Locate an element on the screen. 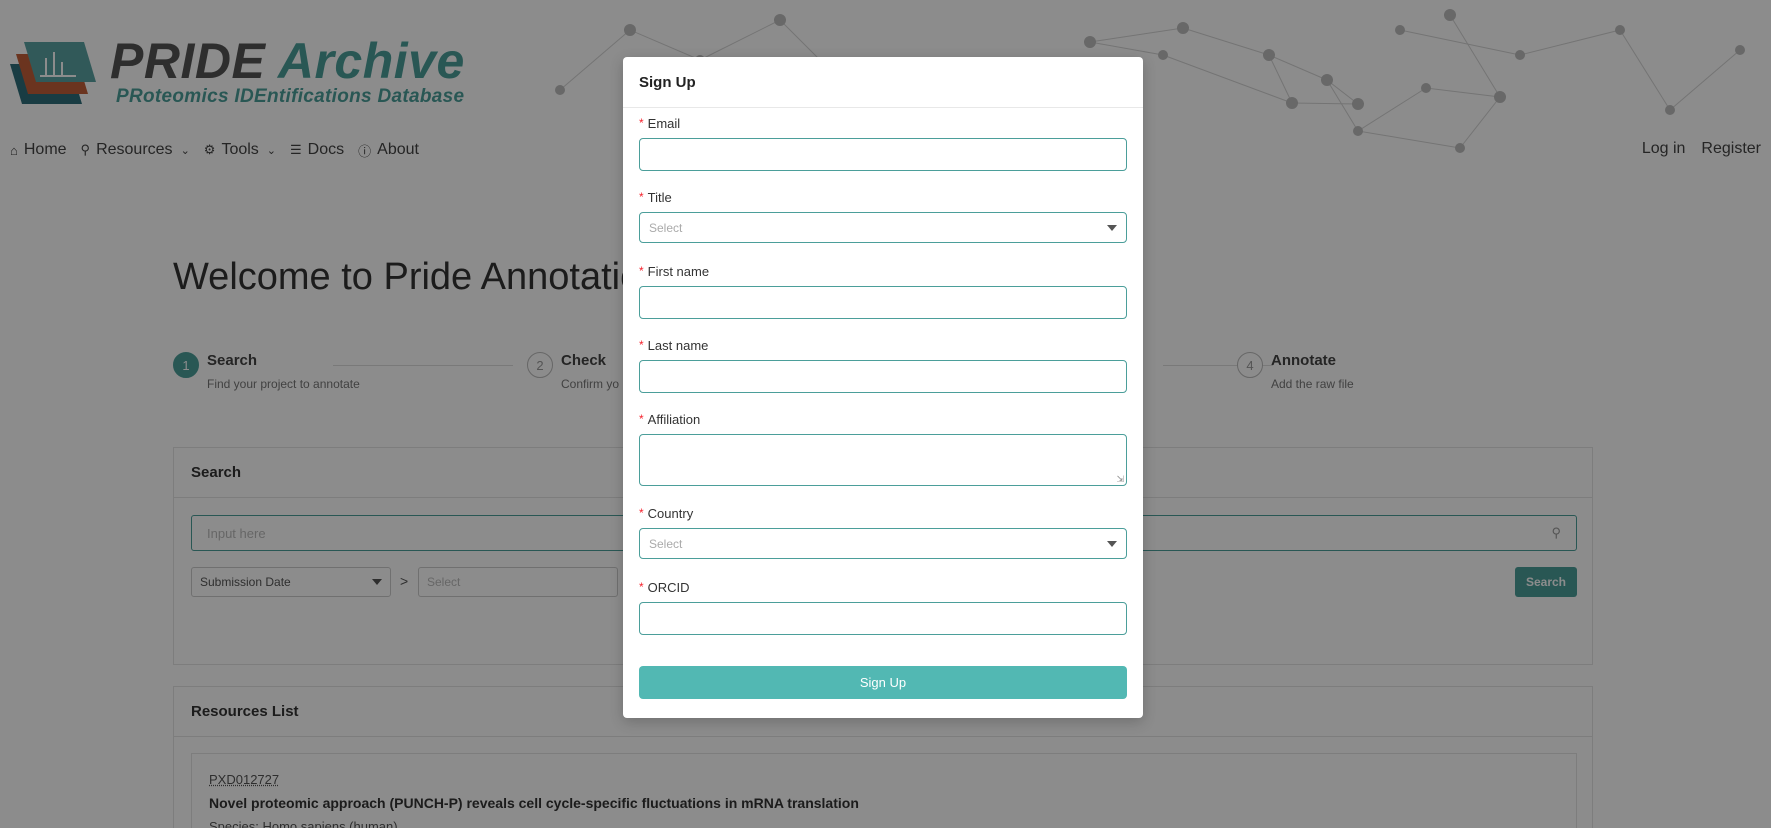 The width and height of the screenshot is (1771, 828). title-field-group: * Title Select is located at coordinates (883, 216).